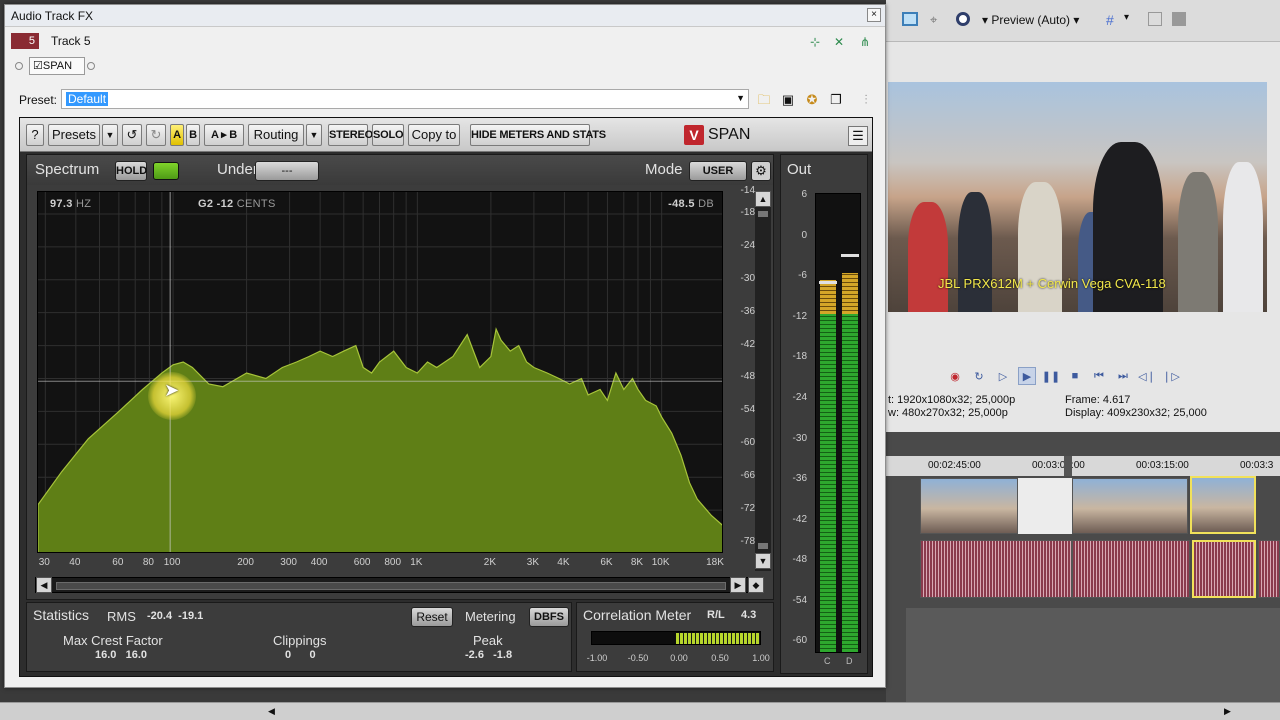 The width and height of the screenshot is (1280, 720). I want to click on x-tick-label: 300, so click(288, 562).